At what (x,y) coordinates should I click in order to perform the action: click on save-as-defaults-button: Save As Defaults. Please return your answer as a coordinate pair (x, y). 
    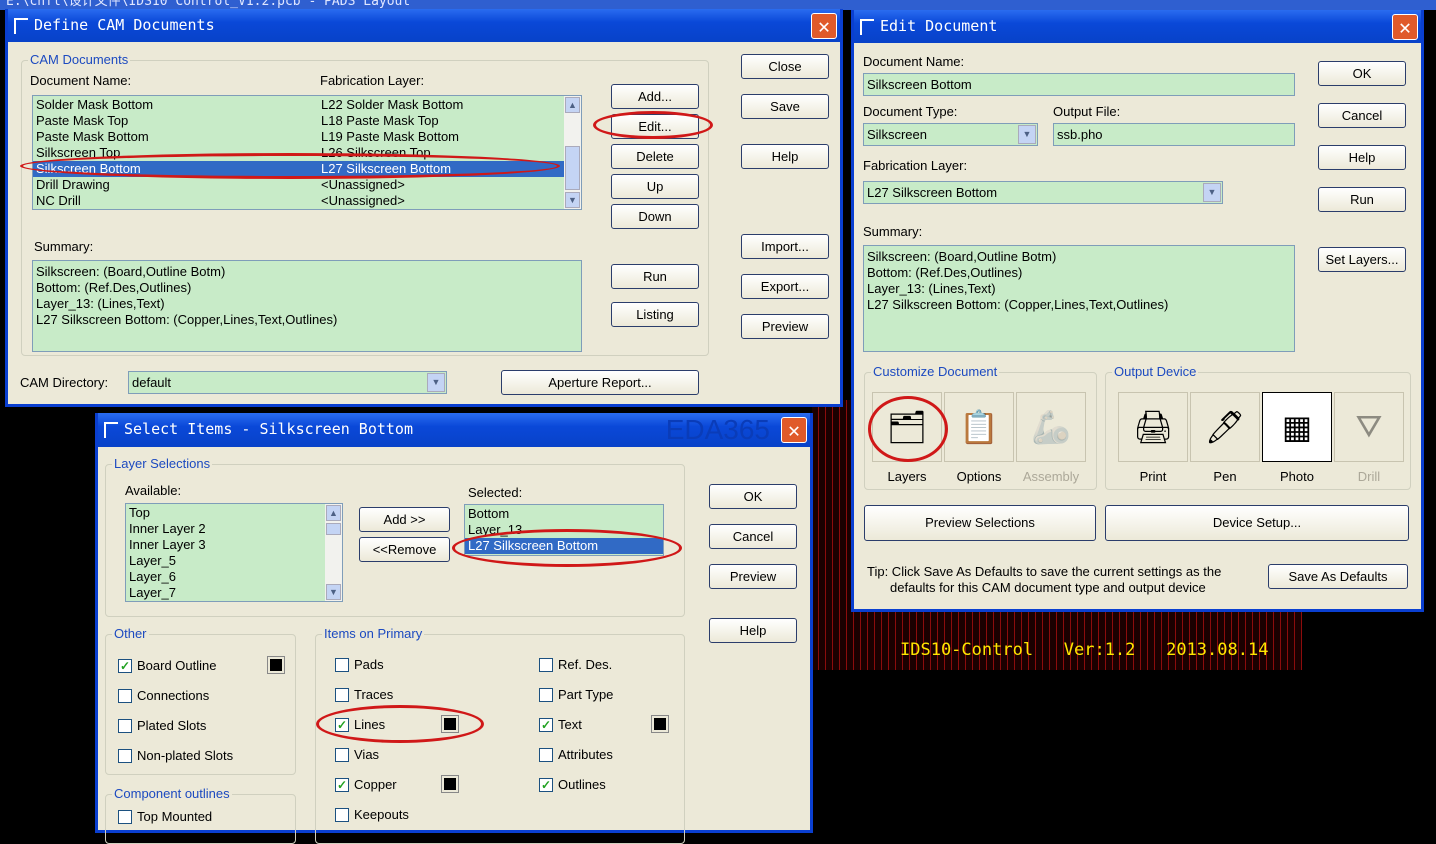
    Looking at the image, I should click on (1338, 576).